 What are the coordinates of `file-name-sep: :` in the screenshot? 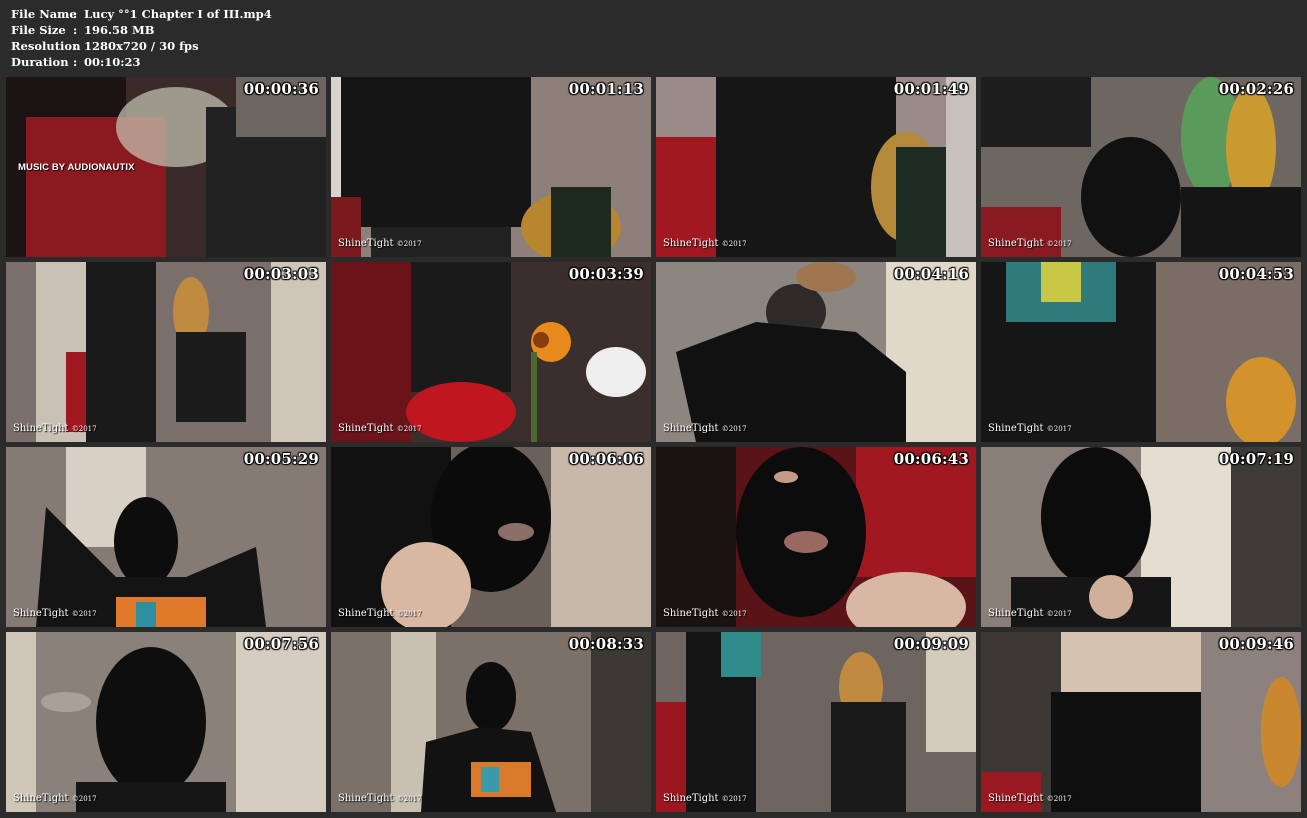 It's located at (75, 14).